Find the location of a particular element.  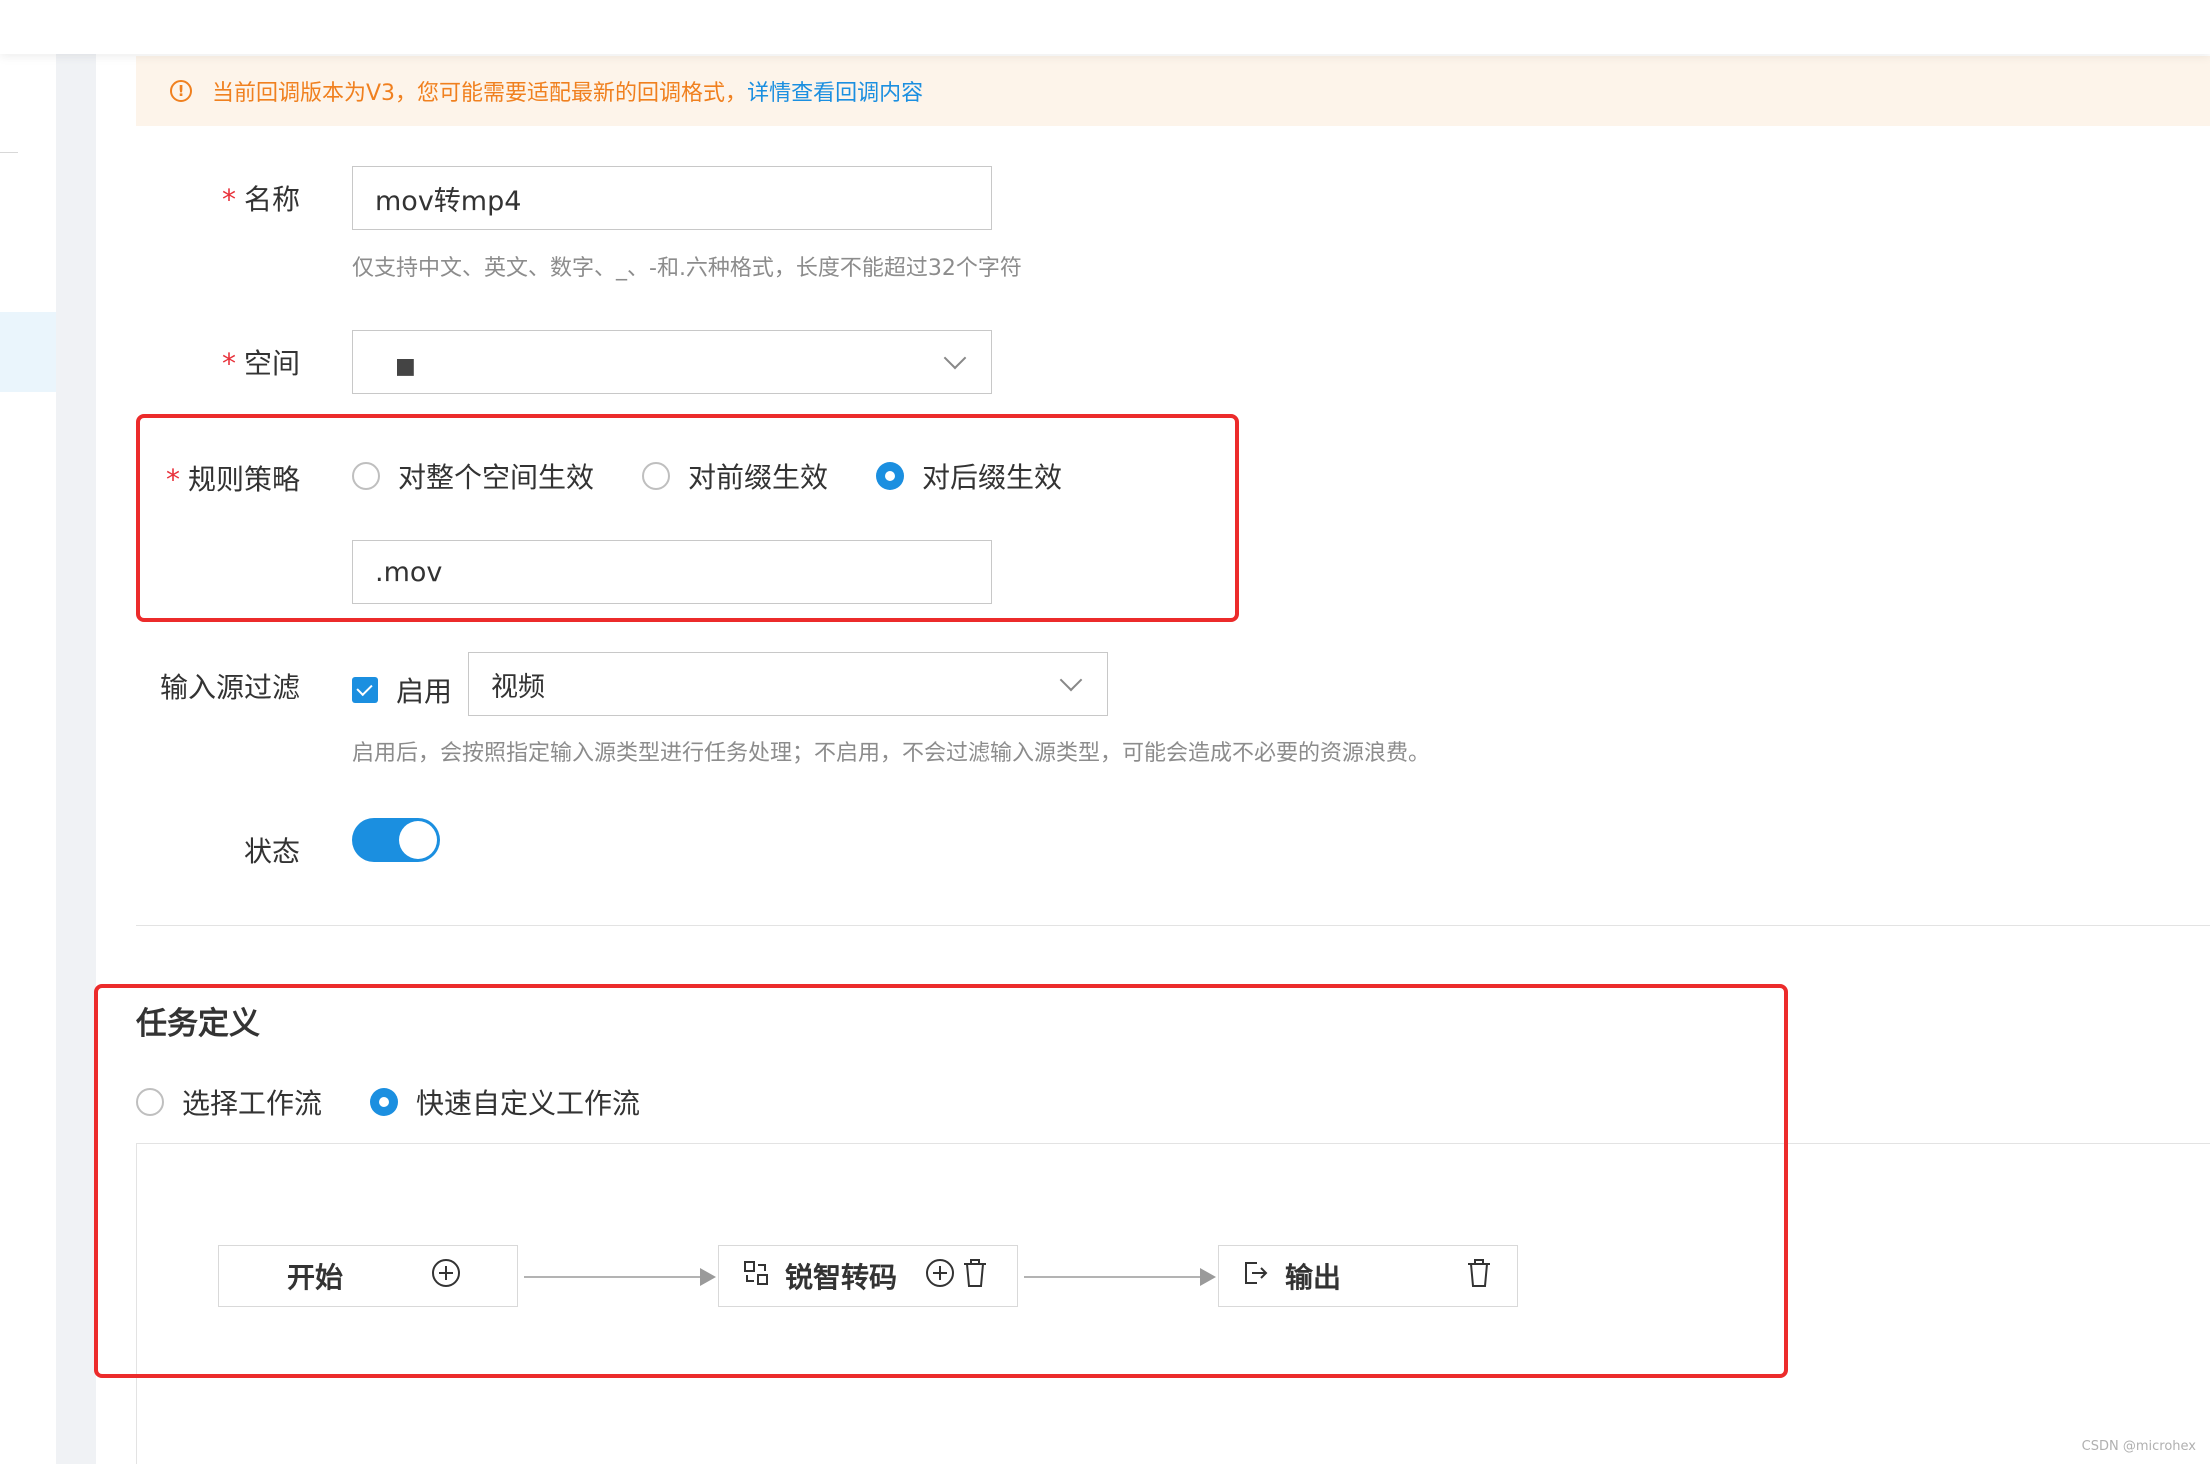

flow-node-output: 输出 is located at coordinates (1368, 1276).